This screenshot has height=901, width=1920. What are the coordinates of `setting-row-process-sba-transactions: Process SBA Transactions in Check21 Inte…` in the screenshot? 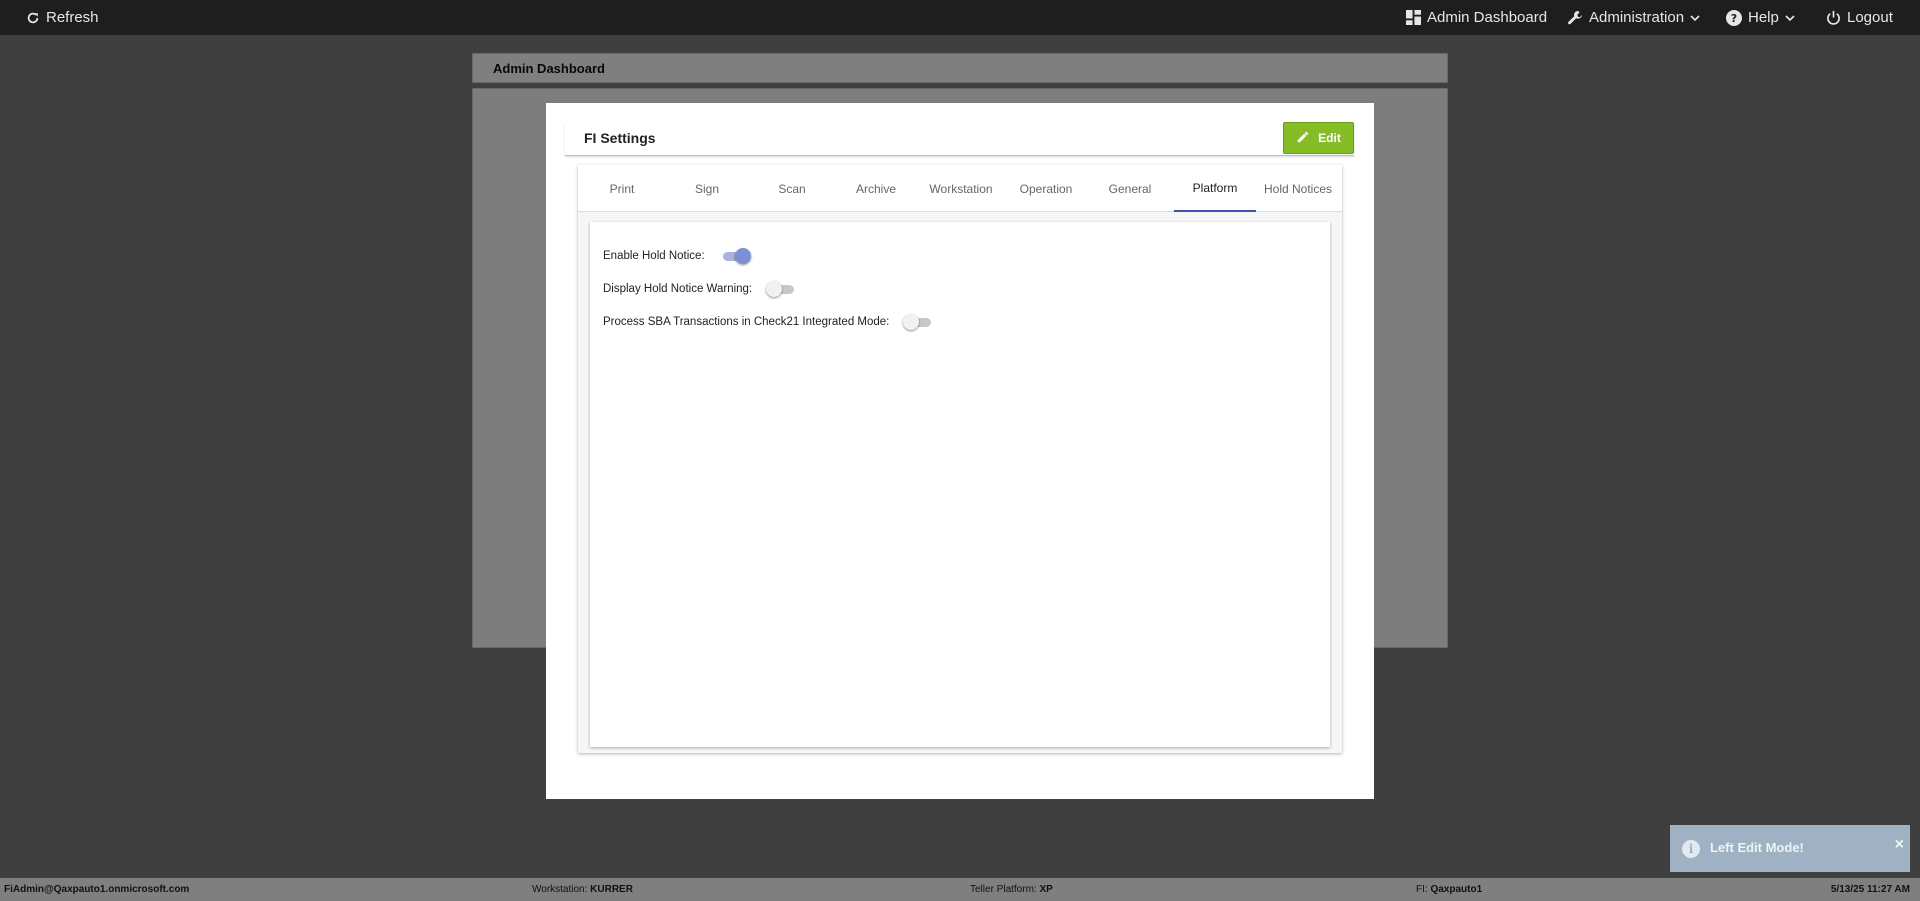 It's located at (769, 322).